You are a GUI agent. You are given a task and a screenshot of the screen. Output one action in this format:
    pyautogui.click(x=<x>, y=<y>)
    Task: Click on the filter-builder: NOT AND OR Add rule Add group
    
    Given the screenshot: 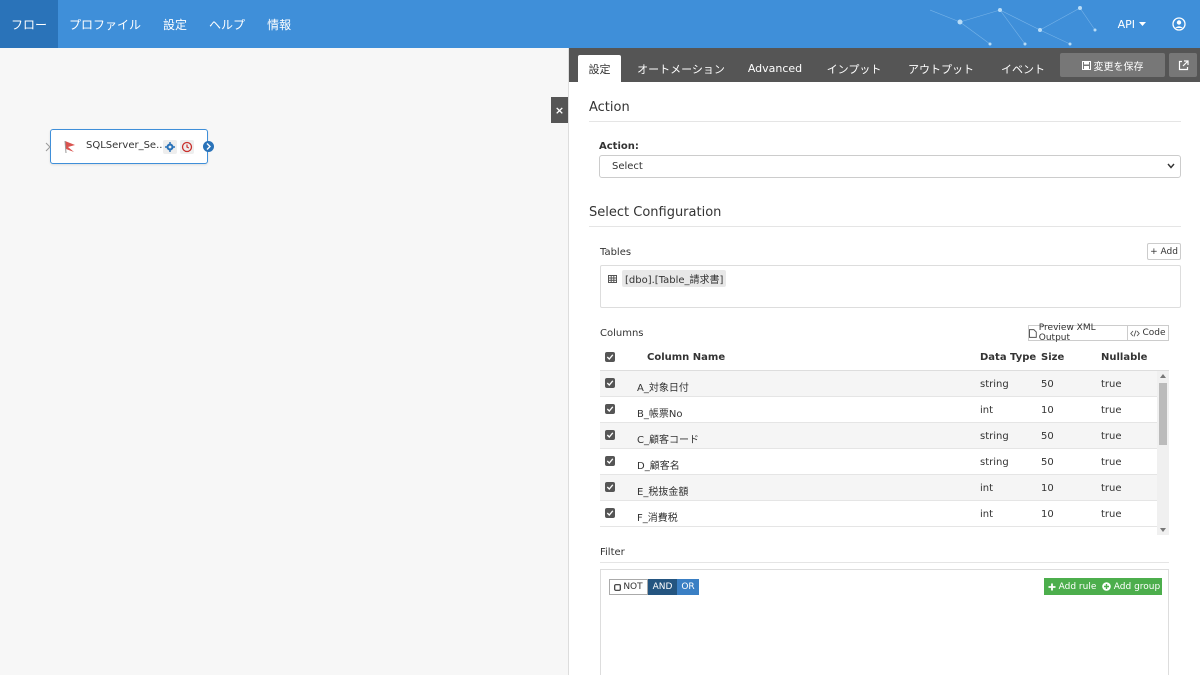 What is the action you would take?
    pyautogui.click(x=884, y=622)
    